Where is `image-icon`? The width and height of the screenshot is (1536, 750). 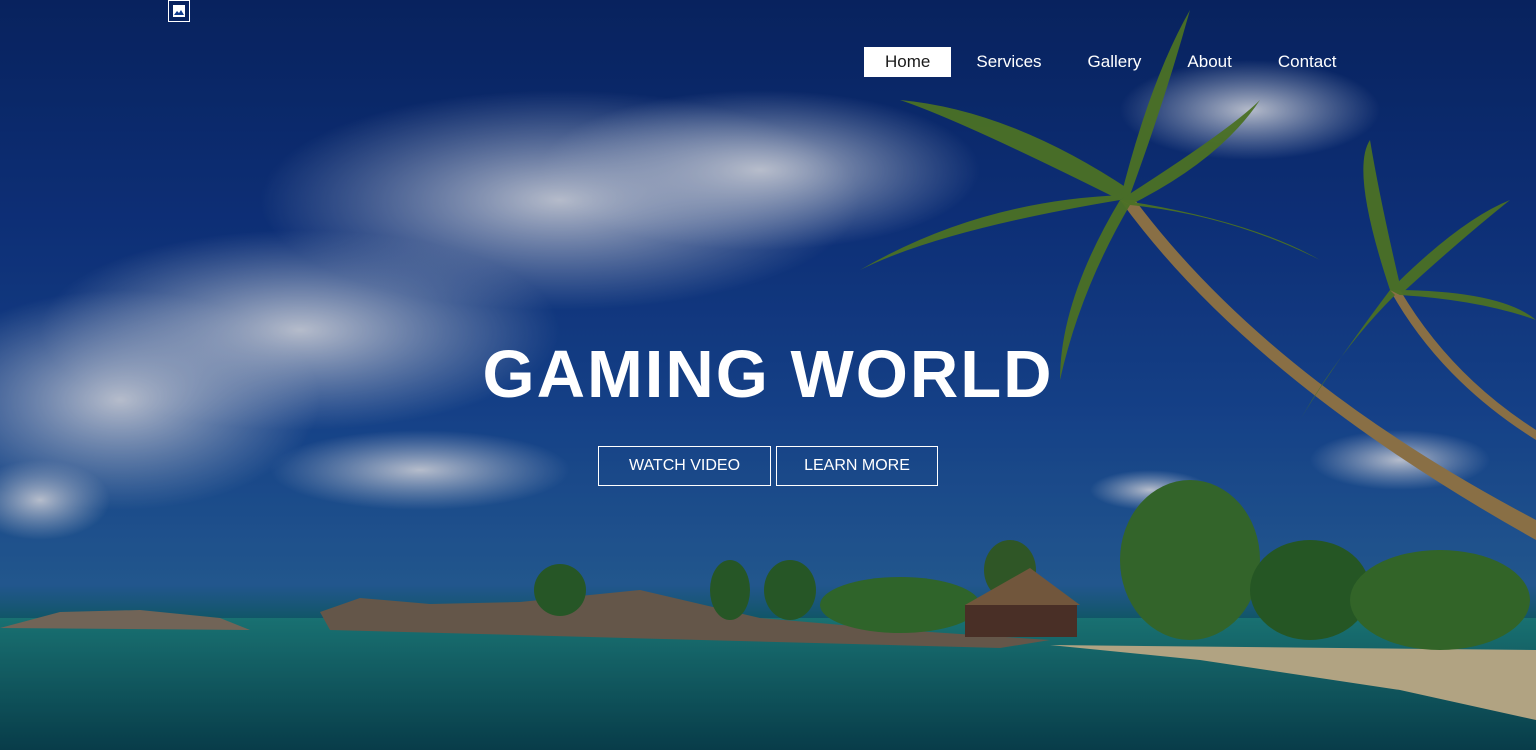
image-icon is located at coordinates (179, 11).